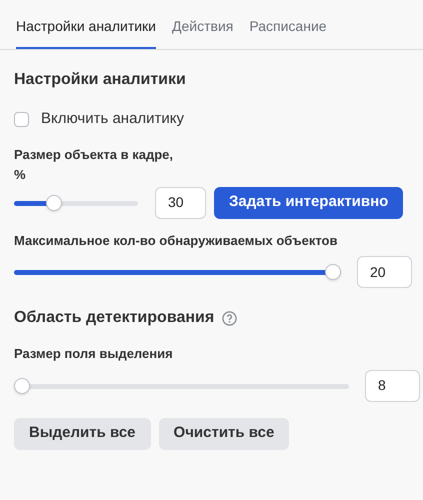 Image resolution: width=423 pixels, height=500 pixels. What do you see at coordinates (21, 119) in the screenshot?
I see `checkbox` at bounding box center [21, 119].